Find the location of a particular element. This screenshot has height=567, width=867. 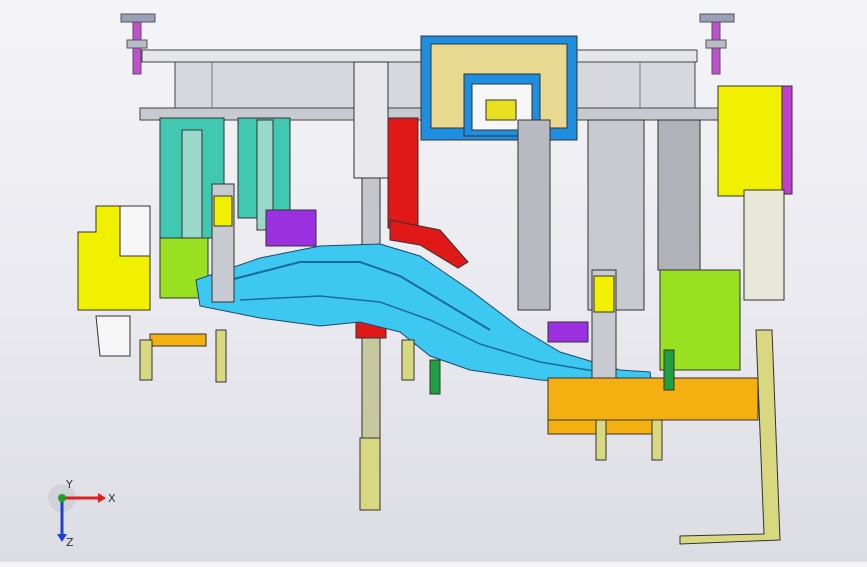

z-axis-label: Z is located at coordinates (70, 542).